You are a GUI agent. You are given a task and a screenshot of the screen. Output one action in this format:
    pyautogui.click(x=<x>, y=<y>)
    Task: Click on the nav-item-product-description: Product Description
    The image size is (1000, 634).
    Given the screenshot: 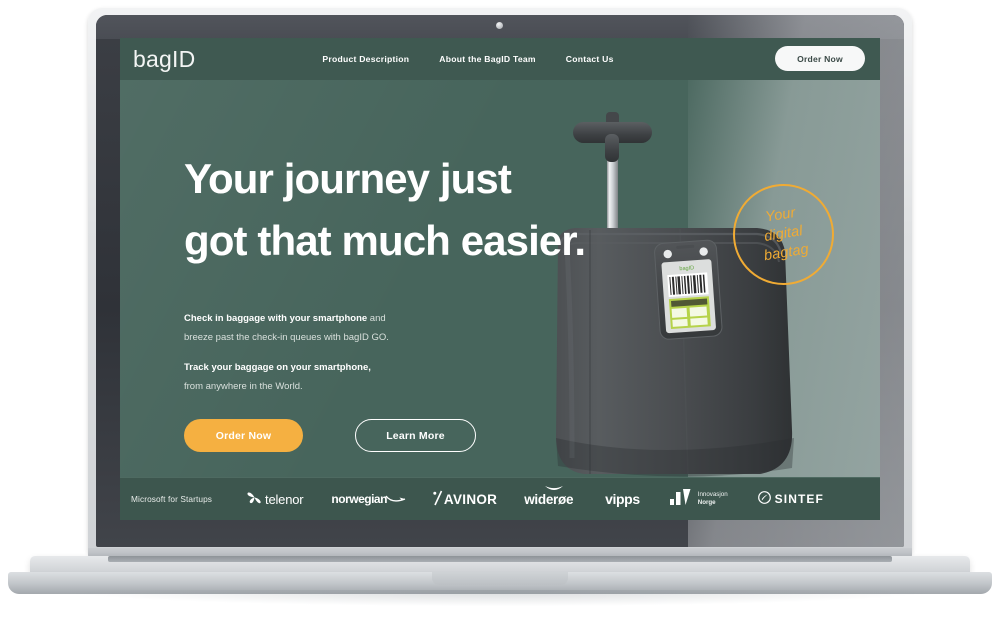 What is the action you would take?
    pyautogui.click(x=365, y=59)
    